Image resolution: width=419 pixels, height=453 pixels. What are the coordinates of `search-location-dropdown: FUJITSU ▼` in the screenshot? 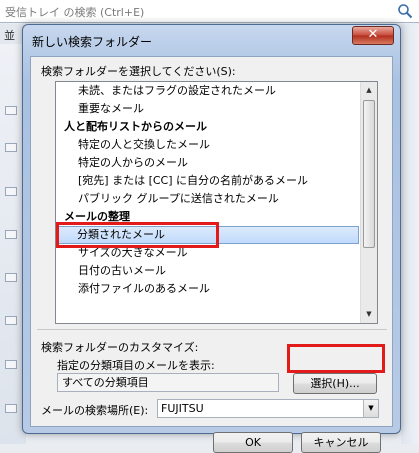 It's located at (268, 408).